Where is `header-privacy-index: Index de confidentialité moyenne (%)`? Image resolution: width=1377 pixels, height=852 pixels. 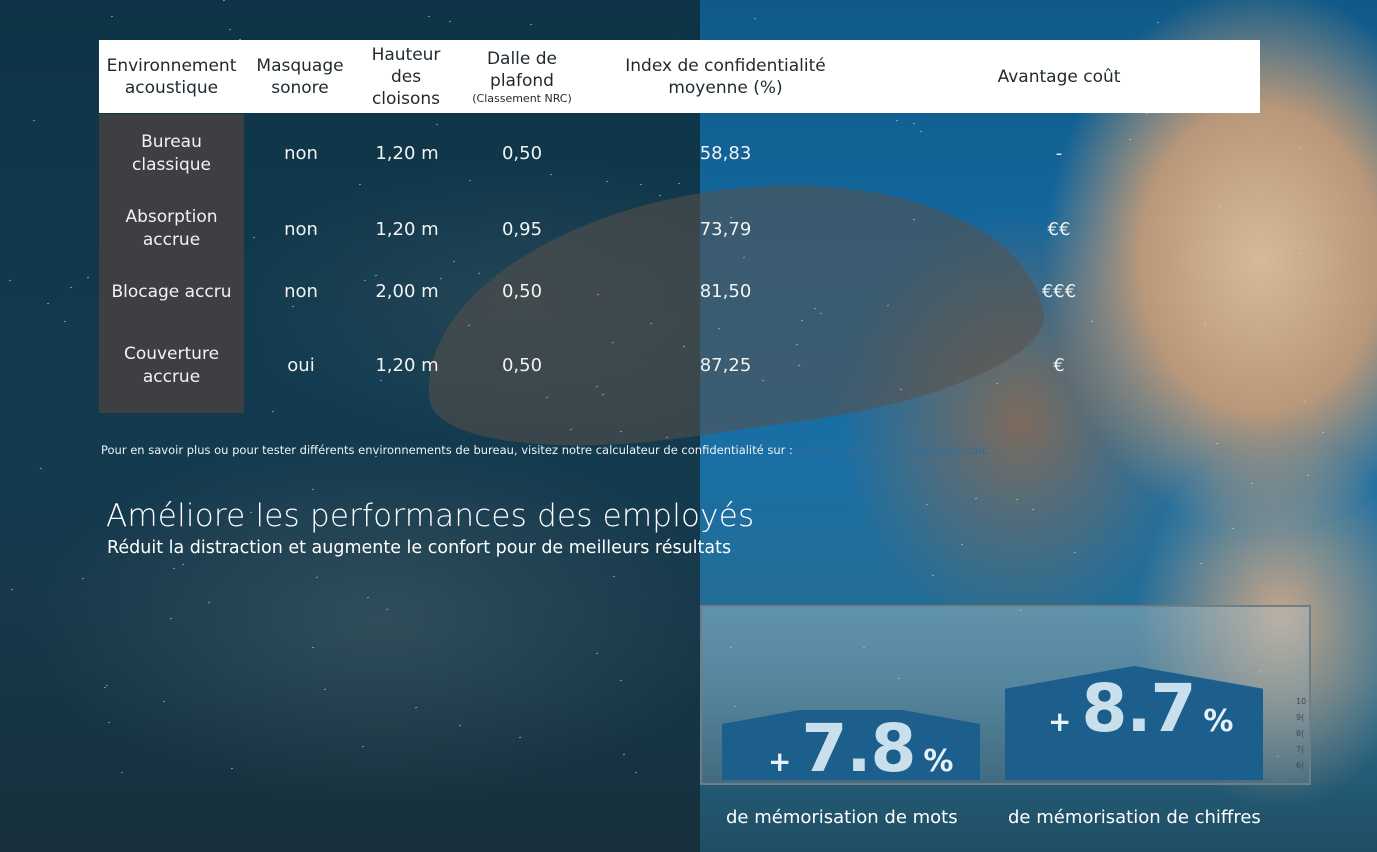
header-privacy-index: Index de confidentialité moyenne (%) is located at coordinates (725, 76).